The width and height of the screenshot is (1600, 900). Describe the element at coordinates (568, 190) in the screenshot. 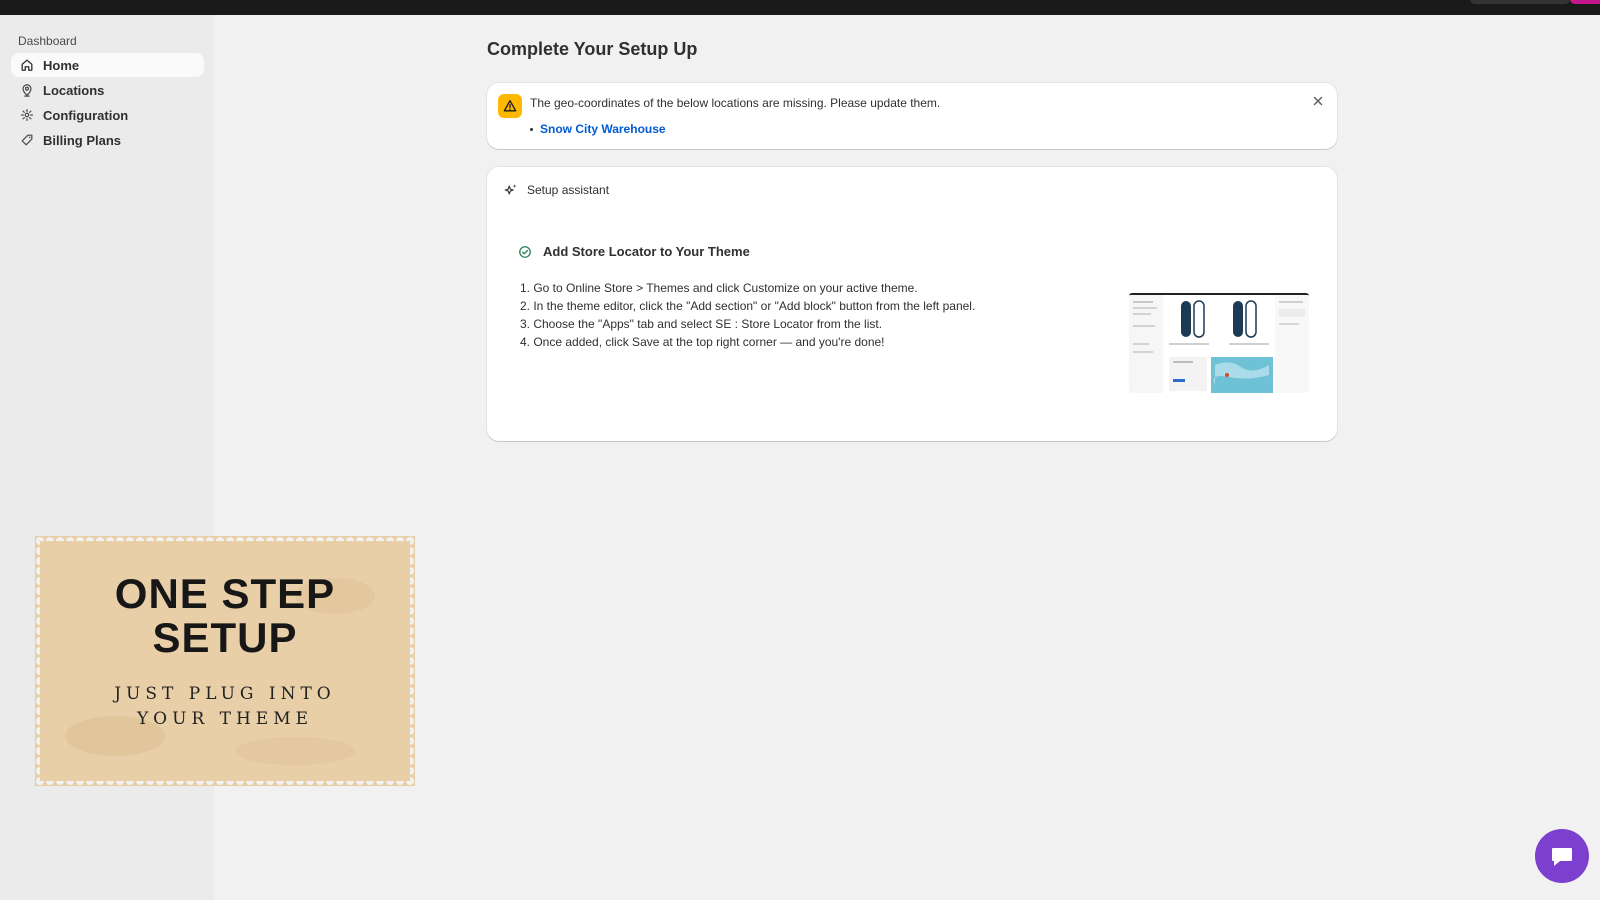

I see `setup-assistant-title: Setup assistant` at that location.